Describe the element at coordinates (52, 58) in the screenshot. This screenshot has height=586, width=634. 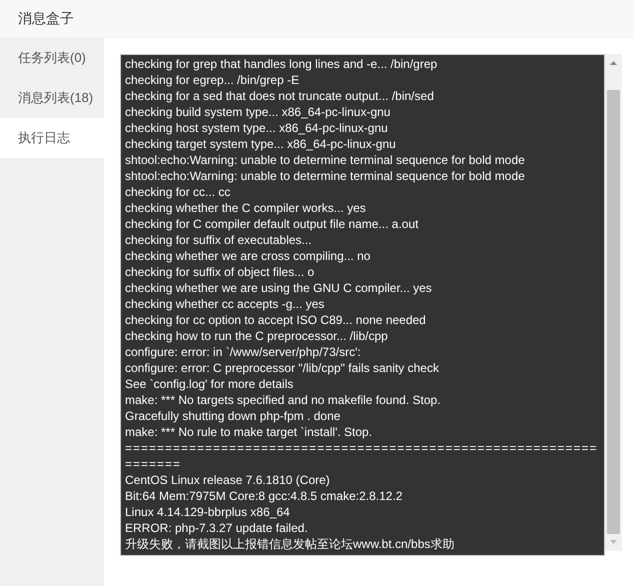
I see `sidebar-tab: 任务列表(0)` at that location.